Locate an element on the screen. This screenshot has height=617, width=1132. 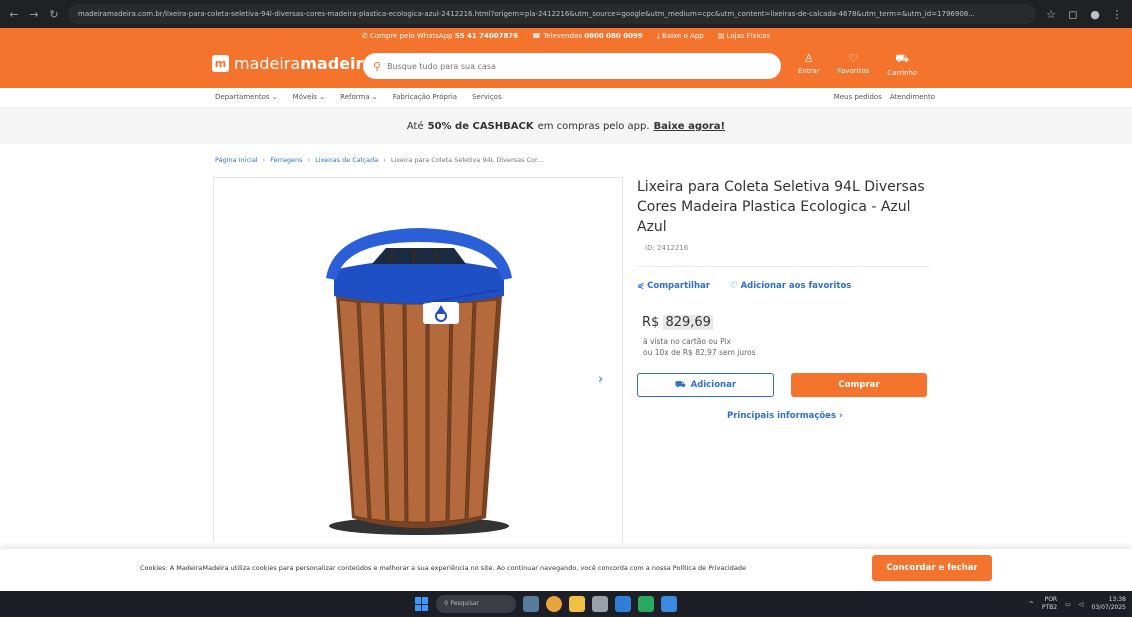
buy-button: Comprar is located at coordinates (859, 385).